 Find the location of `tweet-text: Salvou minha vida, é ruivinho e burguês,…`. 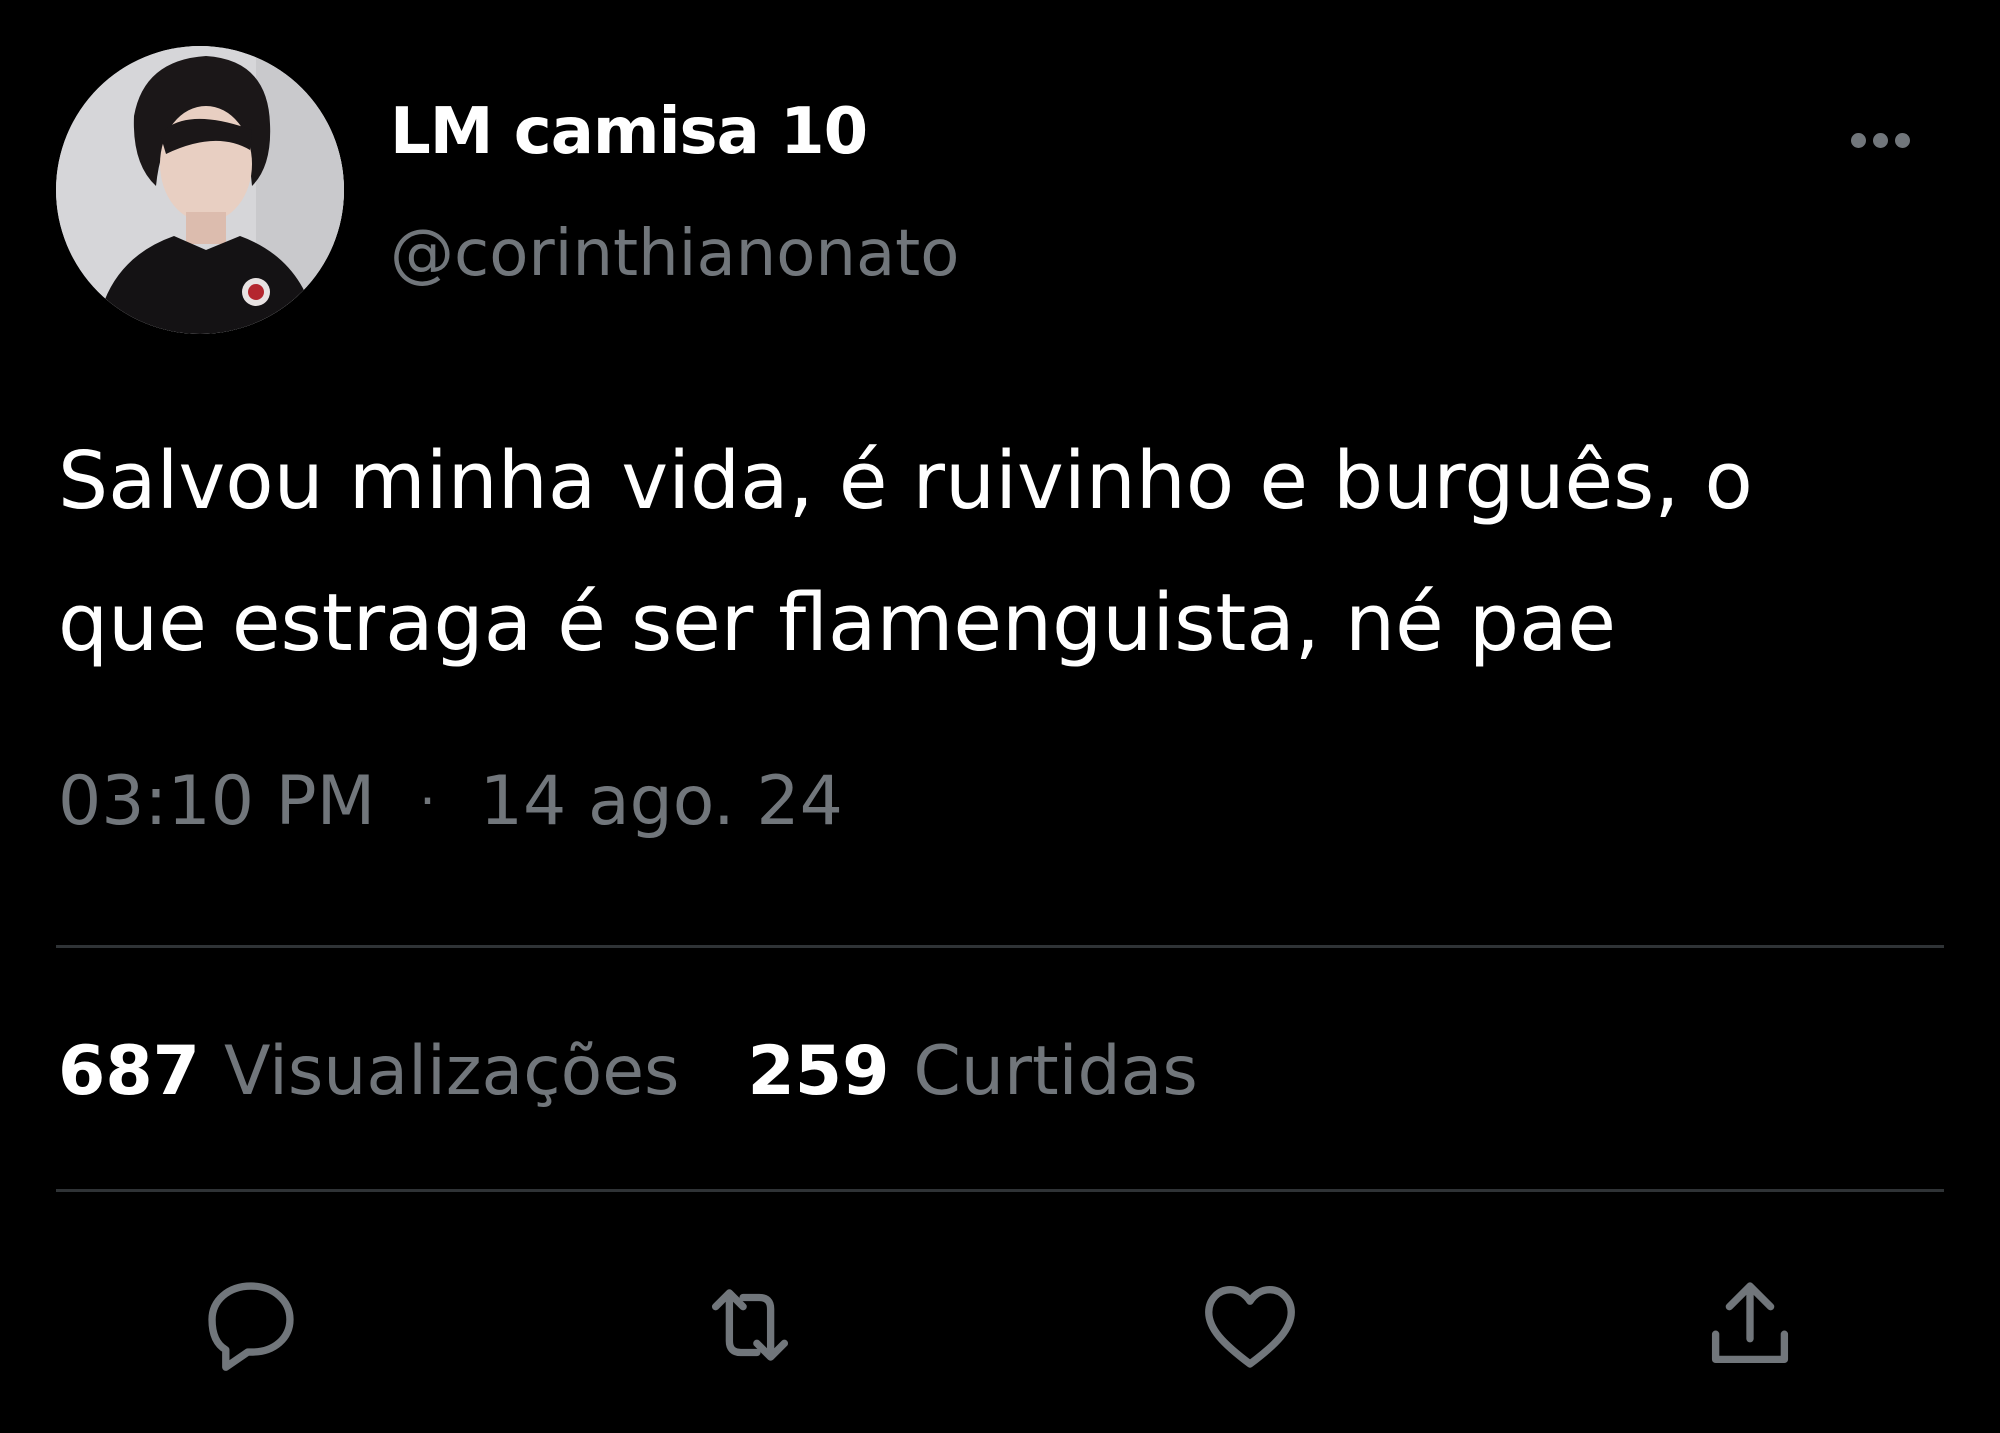

tweet-text: Salvou minha vida, é ruivinho e burguês,… is located at coordinates (905, 552).